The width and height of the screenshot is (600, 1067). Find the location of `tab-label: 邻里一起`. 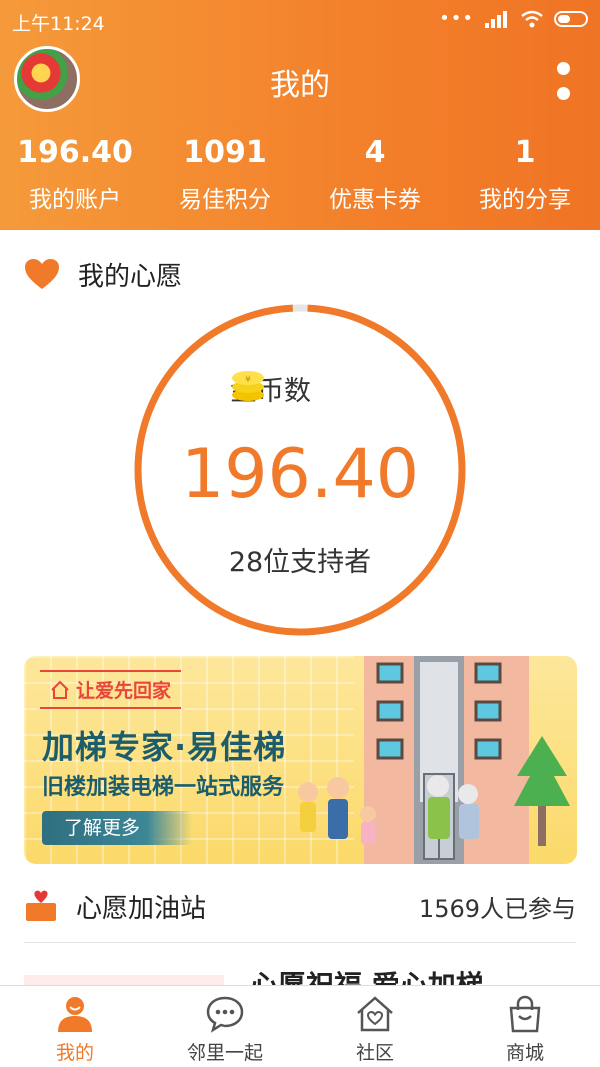

tab-label: 邻里一起 is located at coordinates (224, 1053).